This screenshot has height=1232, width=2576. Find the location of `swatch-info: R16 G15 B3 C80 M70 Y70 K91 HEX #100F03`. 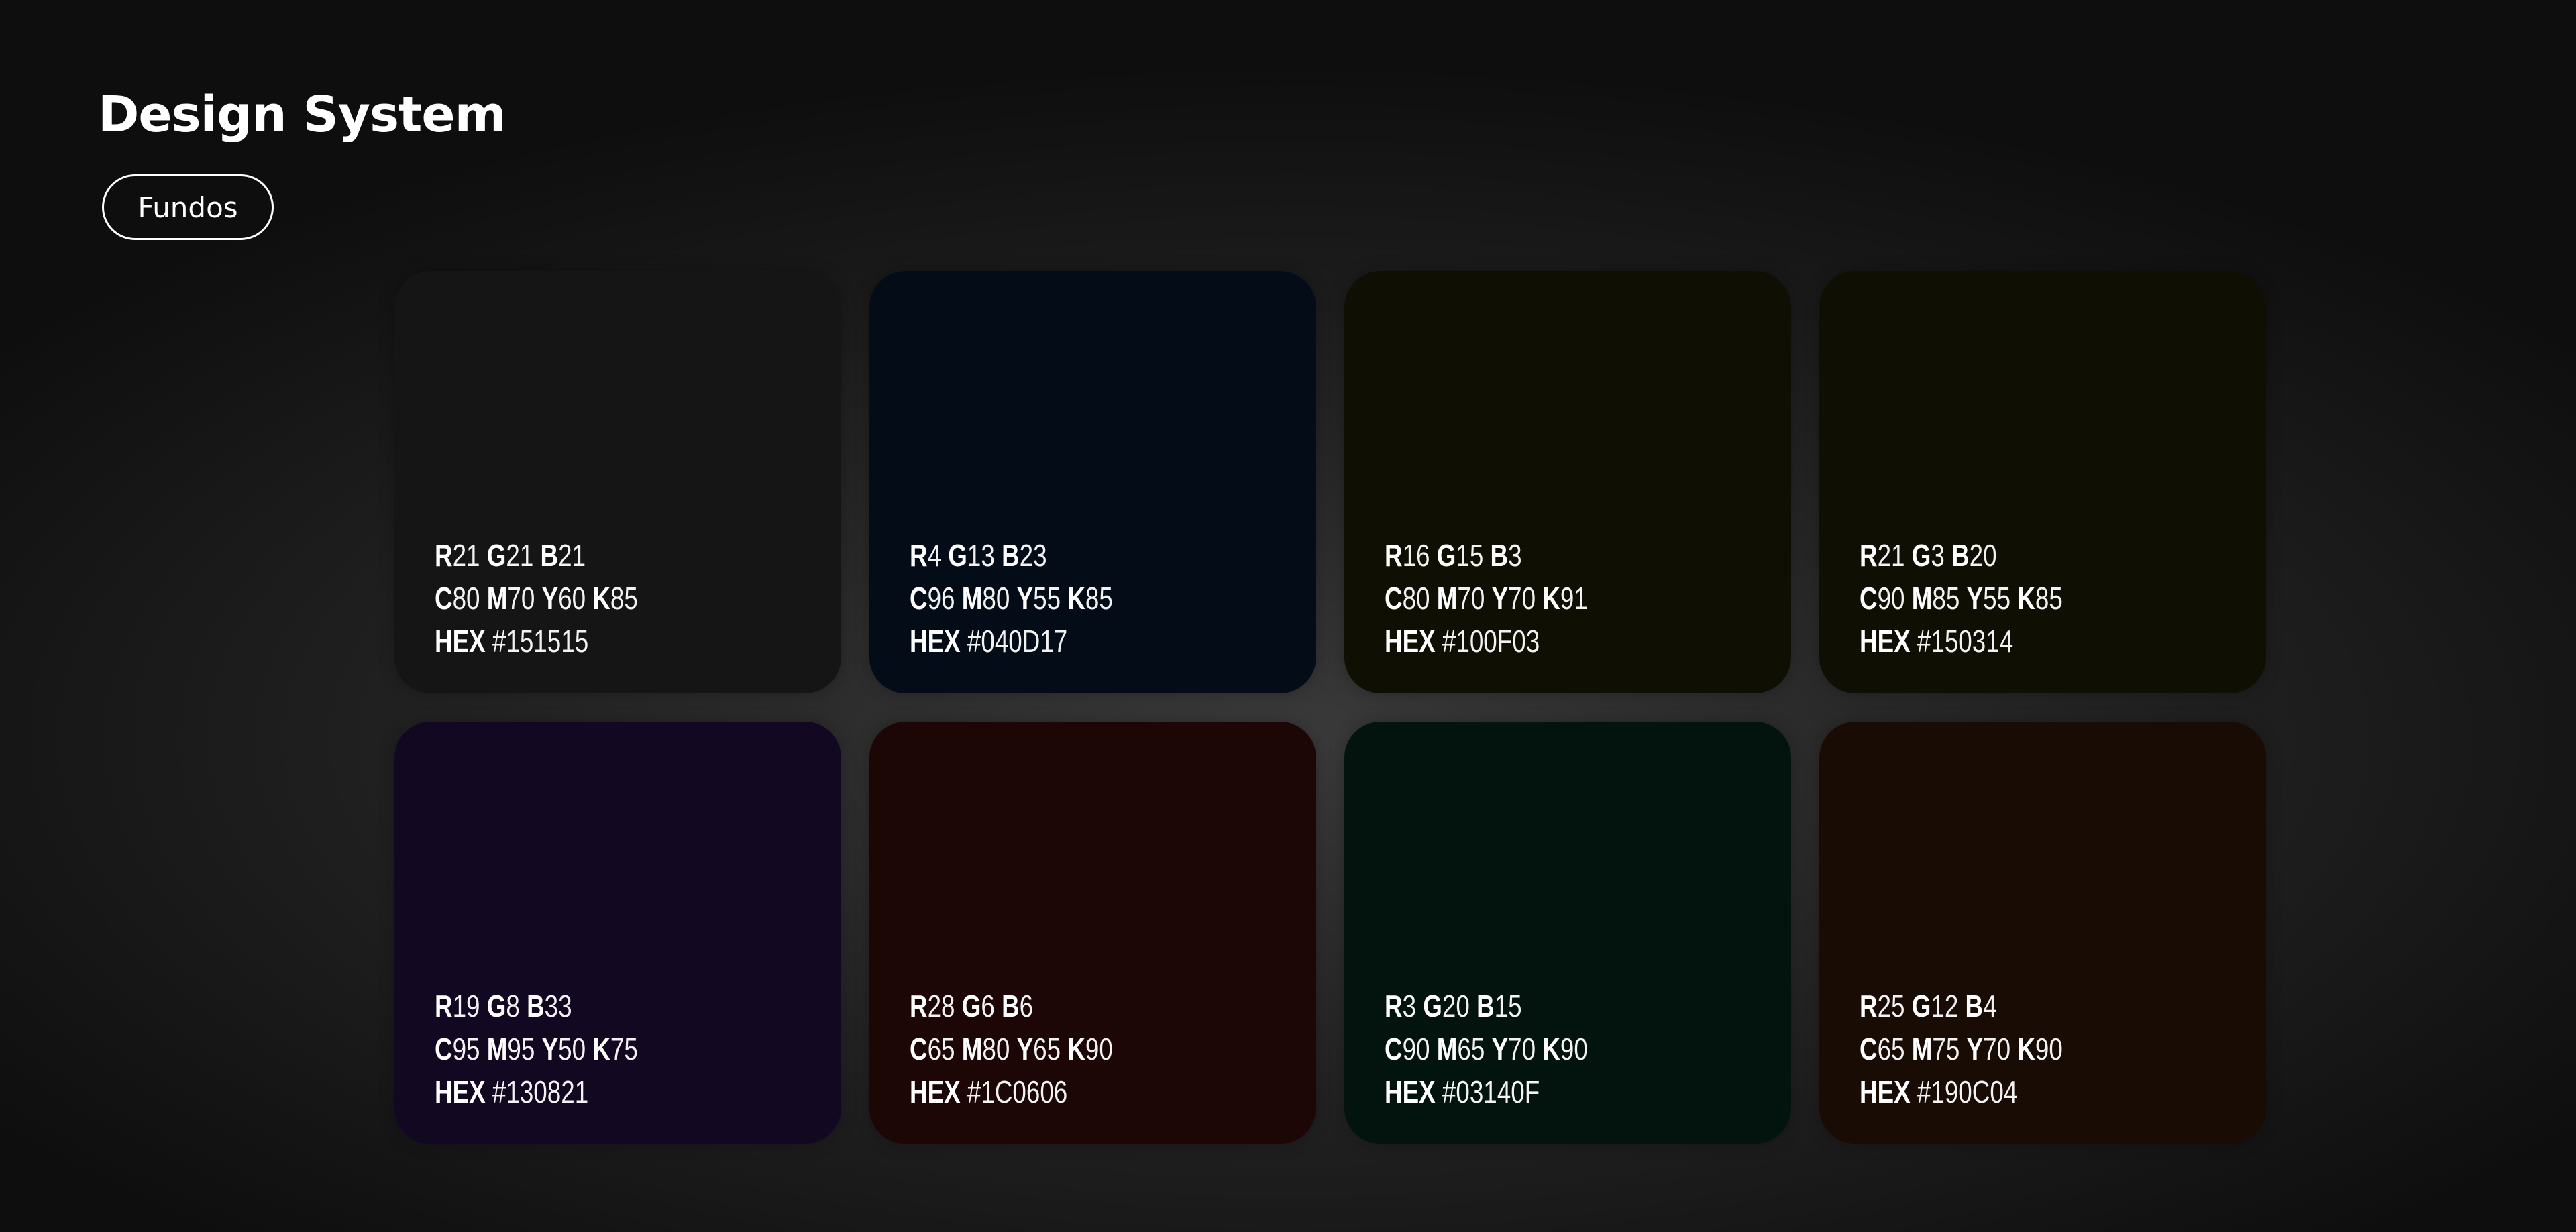

swatch-info: R16 G15 B3 C80 M70 Y70 K91 HEX #100F03 is located at coordinates (1486, 598).